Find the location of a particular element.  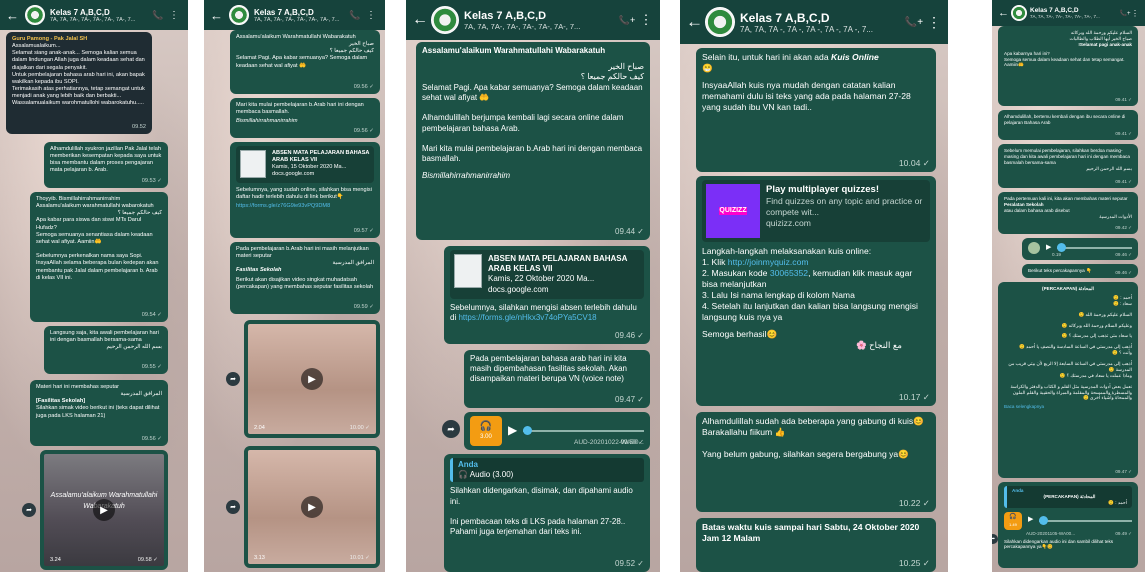

message-time: 09.56 ✓ is located at coordinates (363, 86).